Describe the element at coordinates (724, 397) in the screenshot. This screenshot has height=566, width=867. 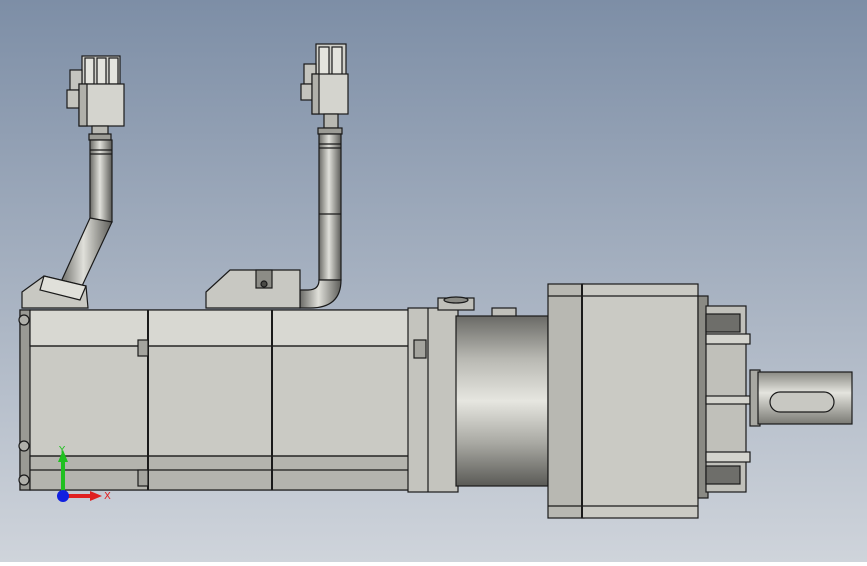
I see `output-flange` at that location.